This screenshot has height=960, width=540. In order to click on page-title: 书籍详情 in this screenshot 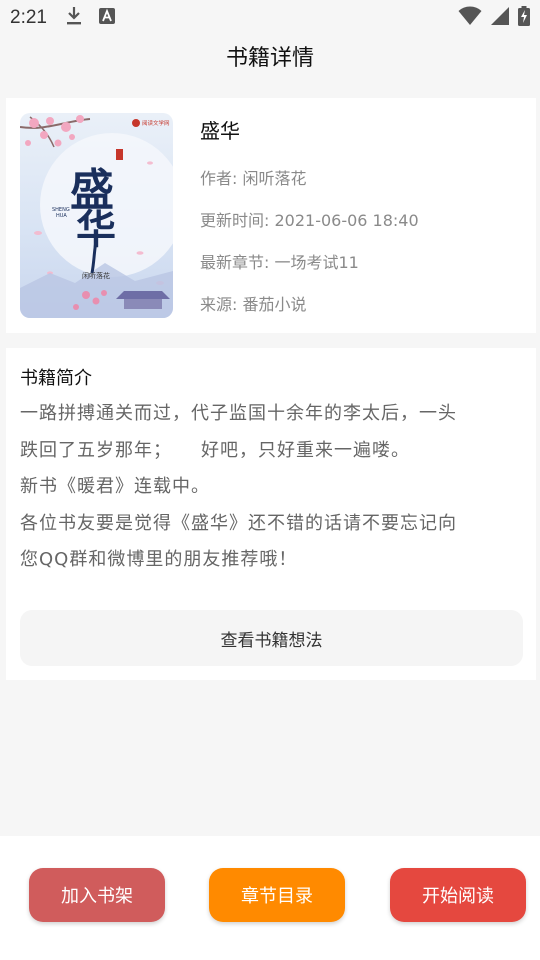, I will do `click(269, 58)`.